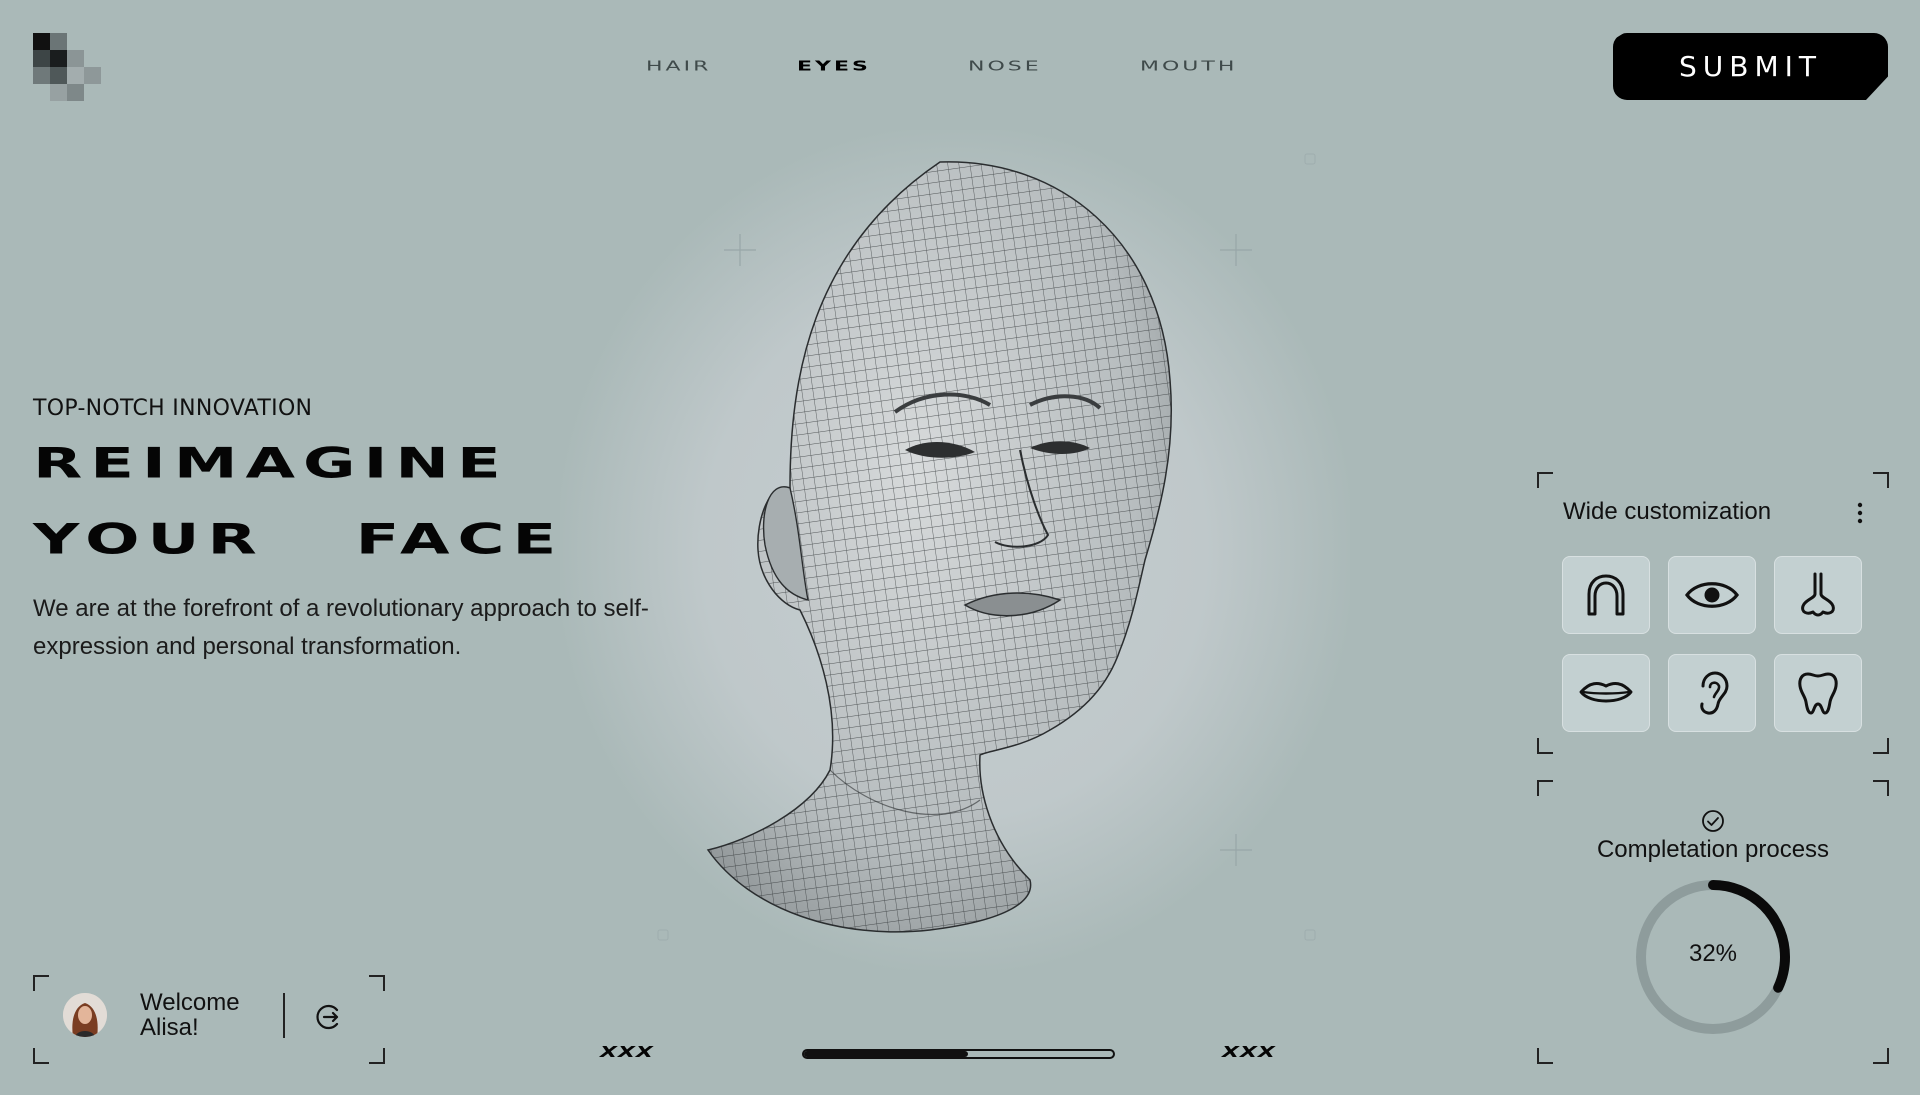  I want to click on lips-icon, so click(1606, 692).